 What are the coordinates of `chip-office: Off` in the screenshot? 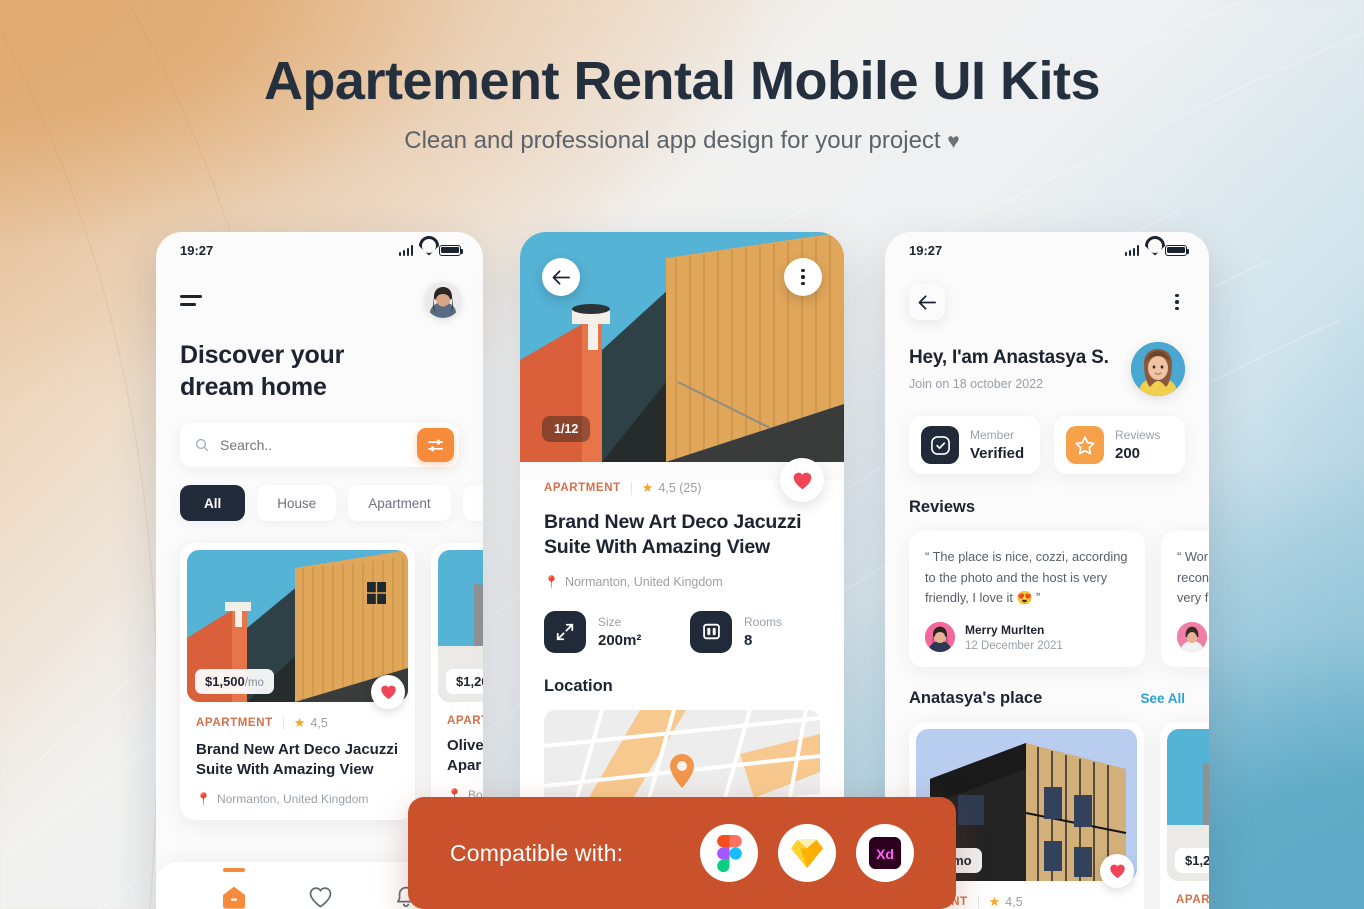 It's located at (472, 503).